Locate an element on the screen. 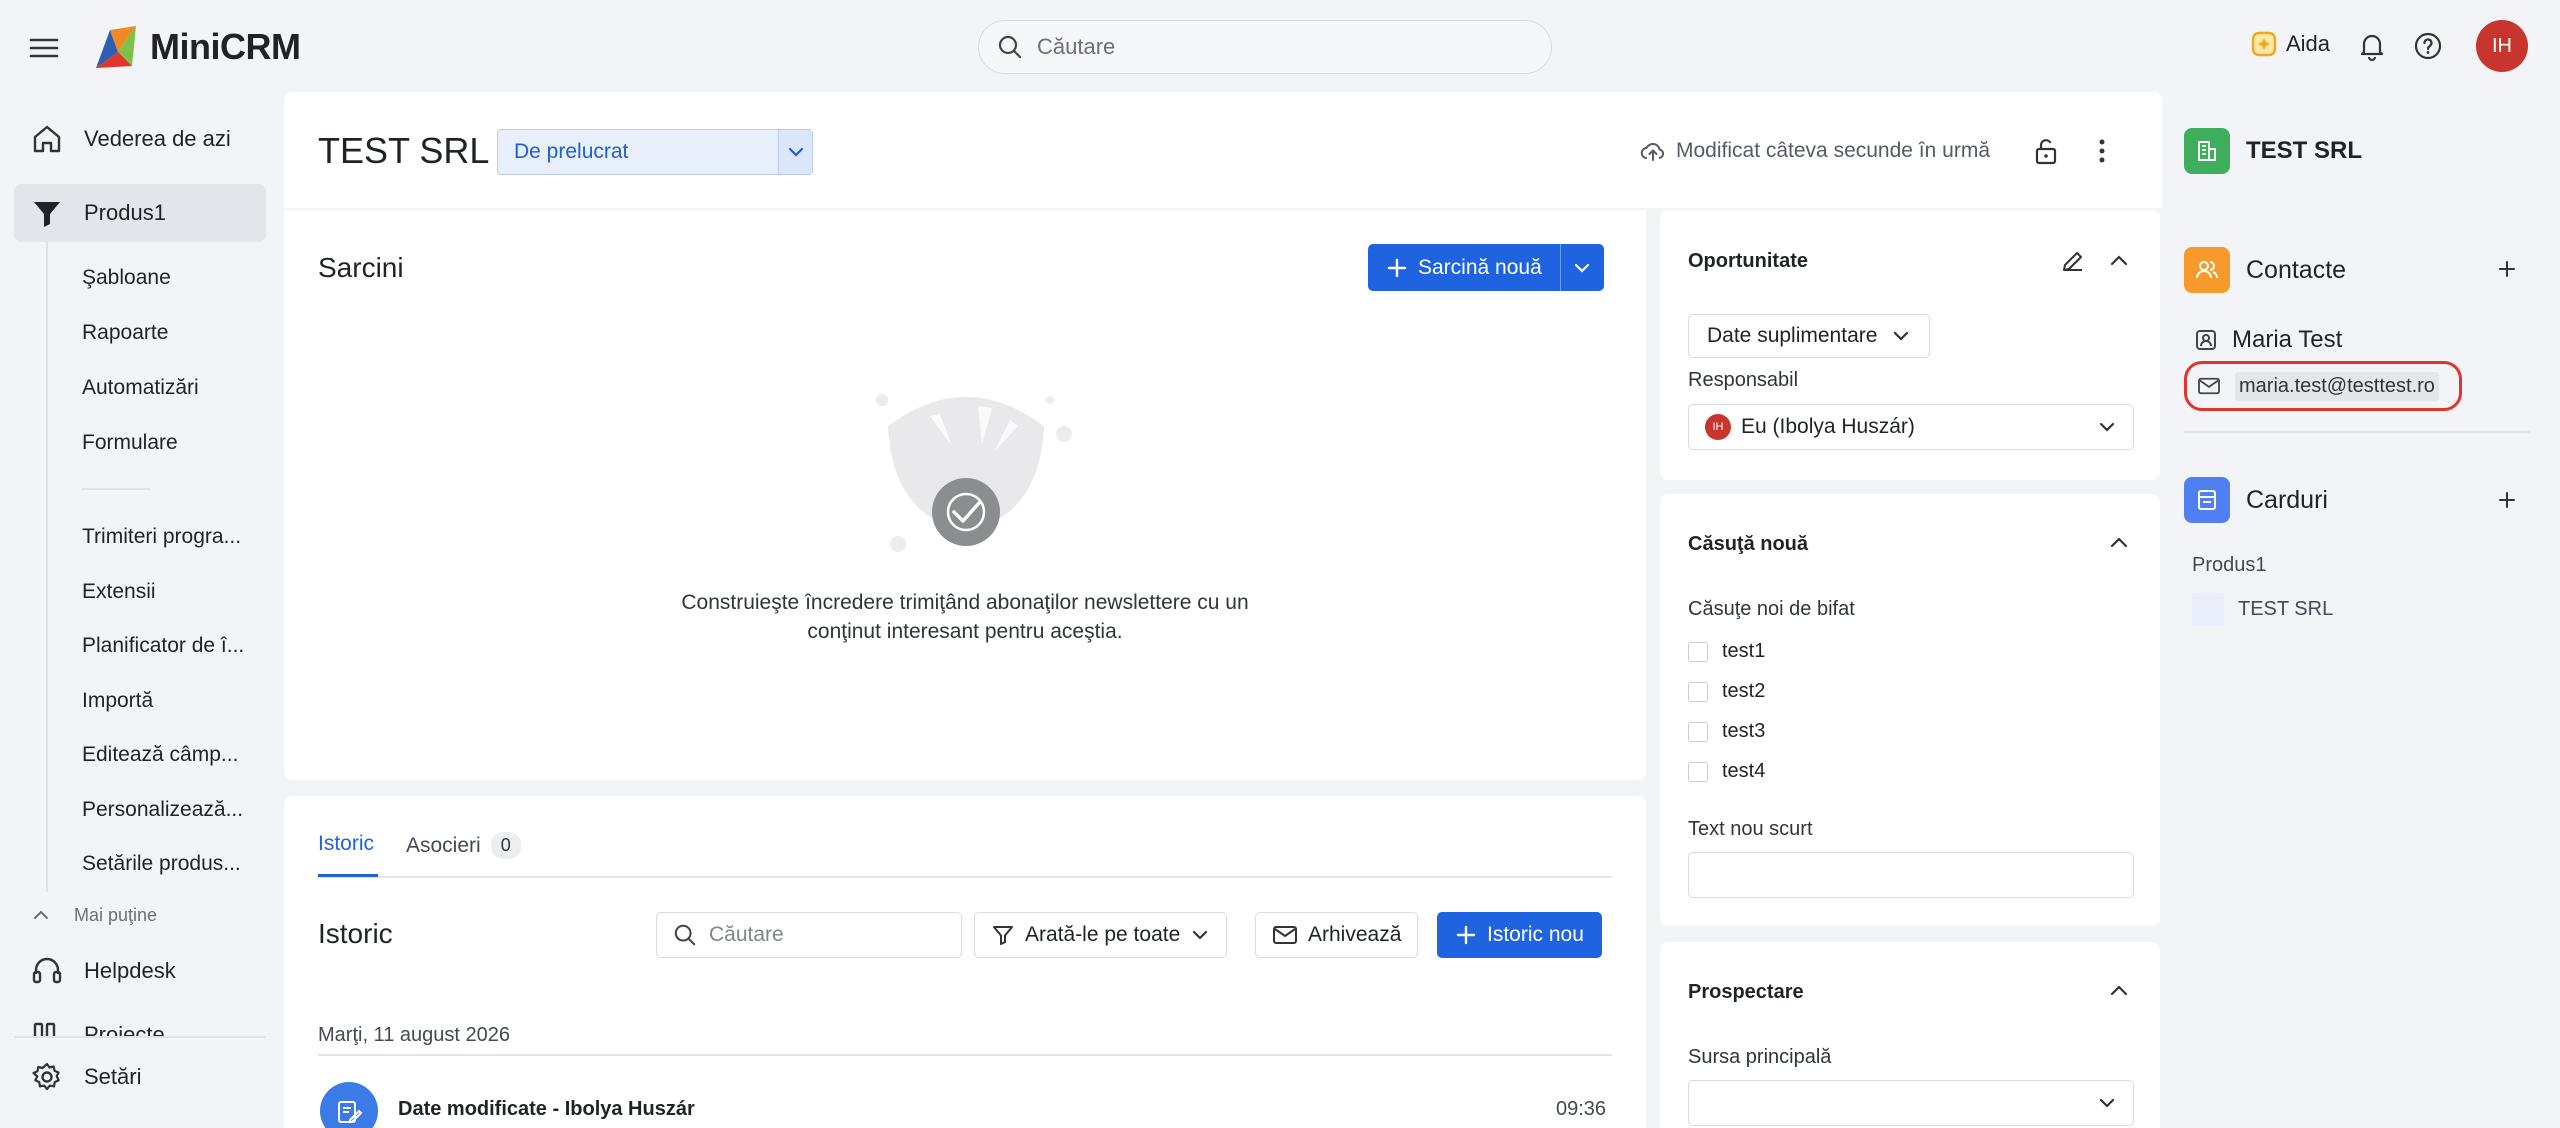 The image size is (2560, 1128). company-header: TEST SRL is located at coordinates (2273, 151).